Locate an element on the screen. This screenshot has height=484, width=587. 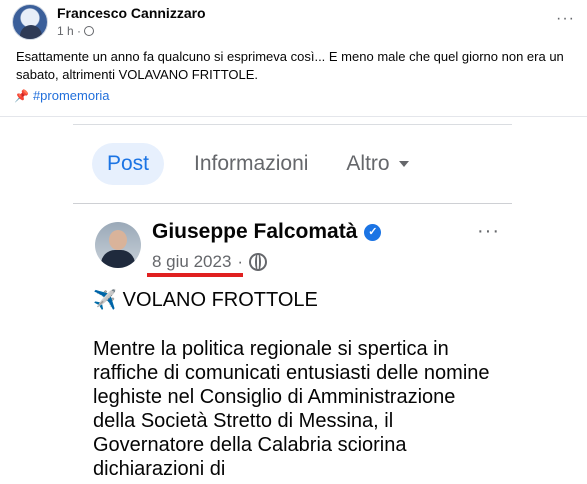
post-meta: 1 h · is located at coordinates (76, 31).